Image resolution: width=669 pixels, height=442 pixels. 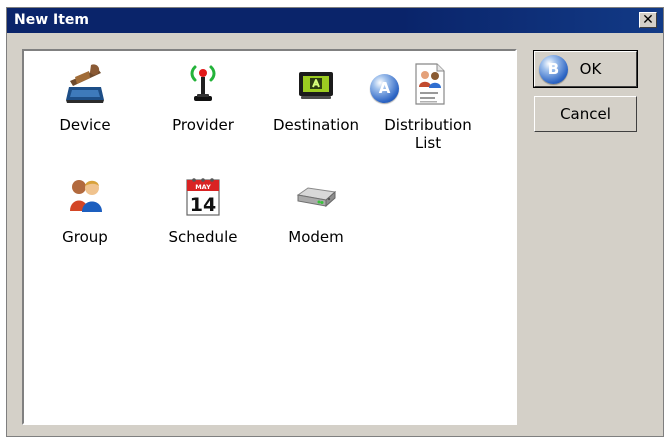 What do you see at coordinates (428, 105) in the screenshot?
I see `item-distribution-list: Distribution List` at bounding box center [428, 105].